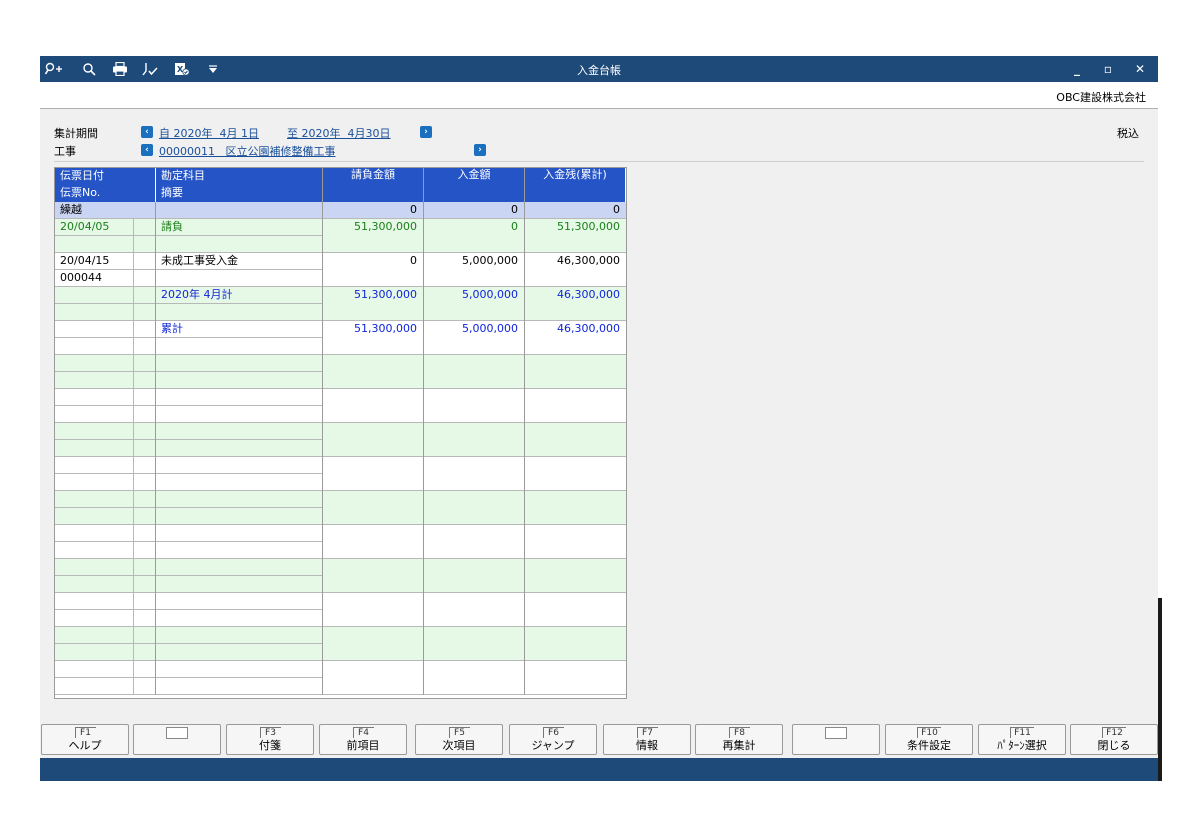 The height and width of the screenshot is (838, 1204). Describe the element at coordinates (247, 151) in the screenshot. I see `project-link: 00000011 区立公園補修整備工事` at that location.